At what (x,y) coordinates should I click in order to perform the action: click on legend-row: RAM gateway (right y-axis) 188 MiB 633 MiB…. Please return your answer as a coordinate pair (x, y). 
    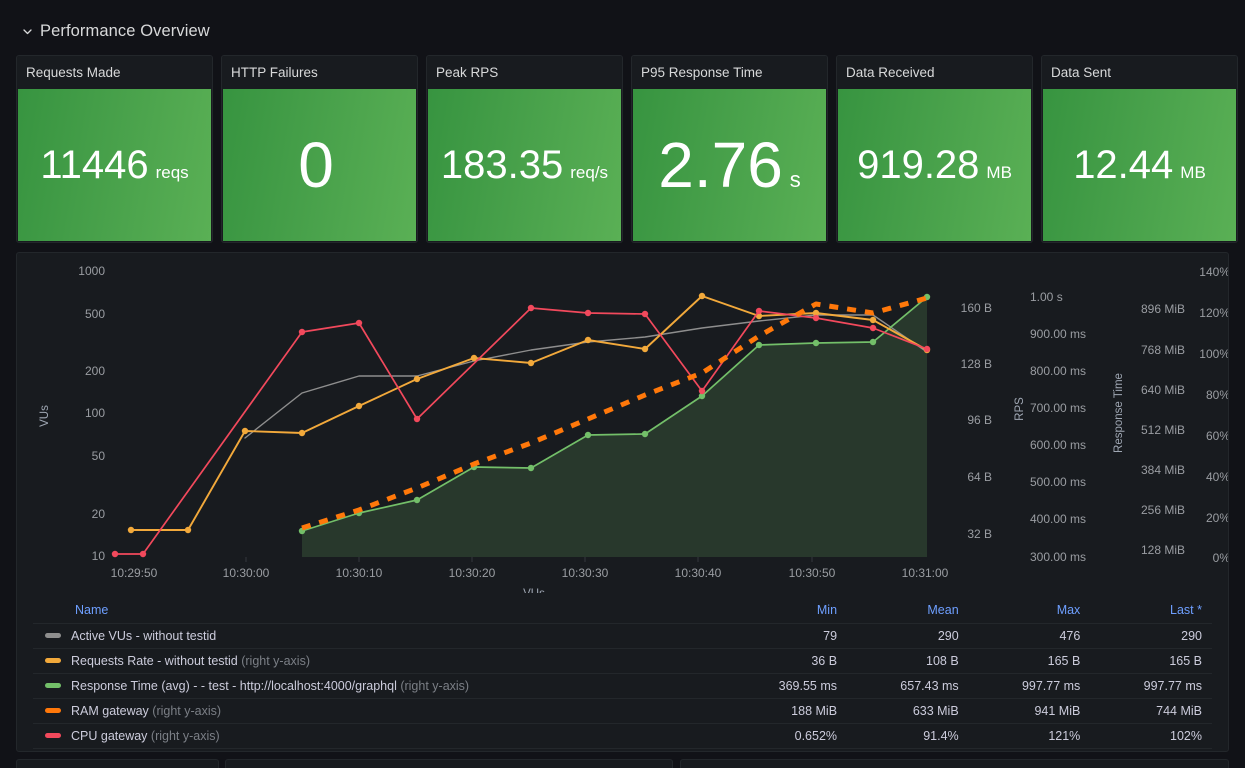
    Looking at the image, I should click on (622, 711).